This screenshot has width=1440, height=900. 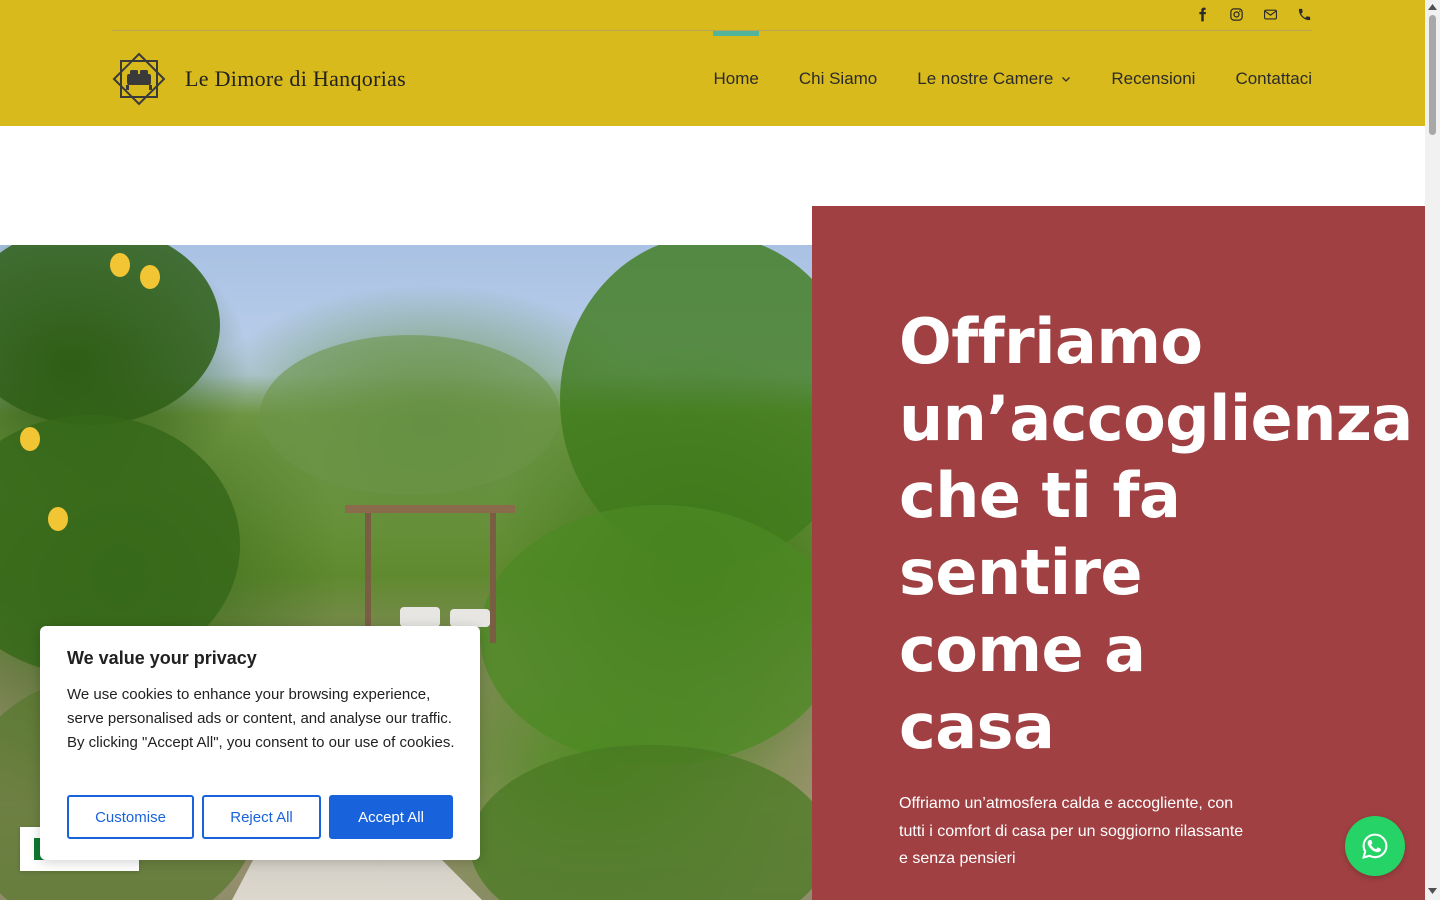 I want to click on headline-line: come a, so click(x=1022, y=649).